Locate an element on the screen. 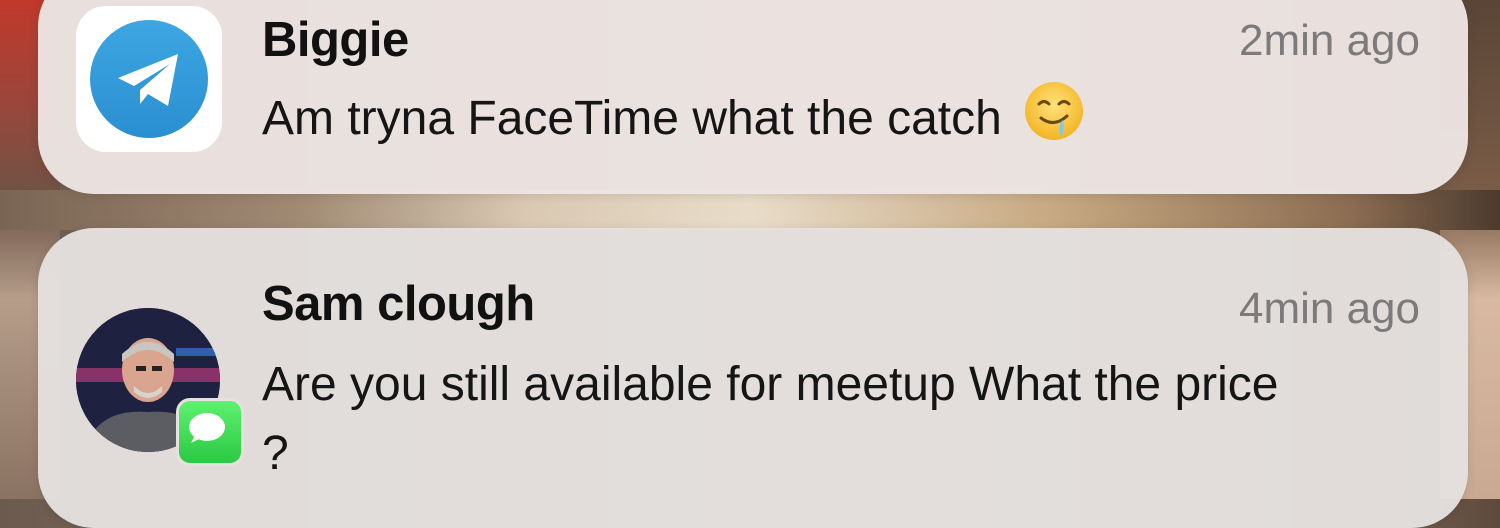 The height and width of the screenshot is (528, 1500). notification-time: 2min ago is located at coordinates (1329, 40).